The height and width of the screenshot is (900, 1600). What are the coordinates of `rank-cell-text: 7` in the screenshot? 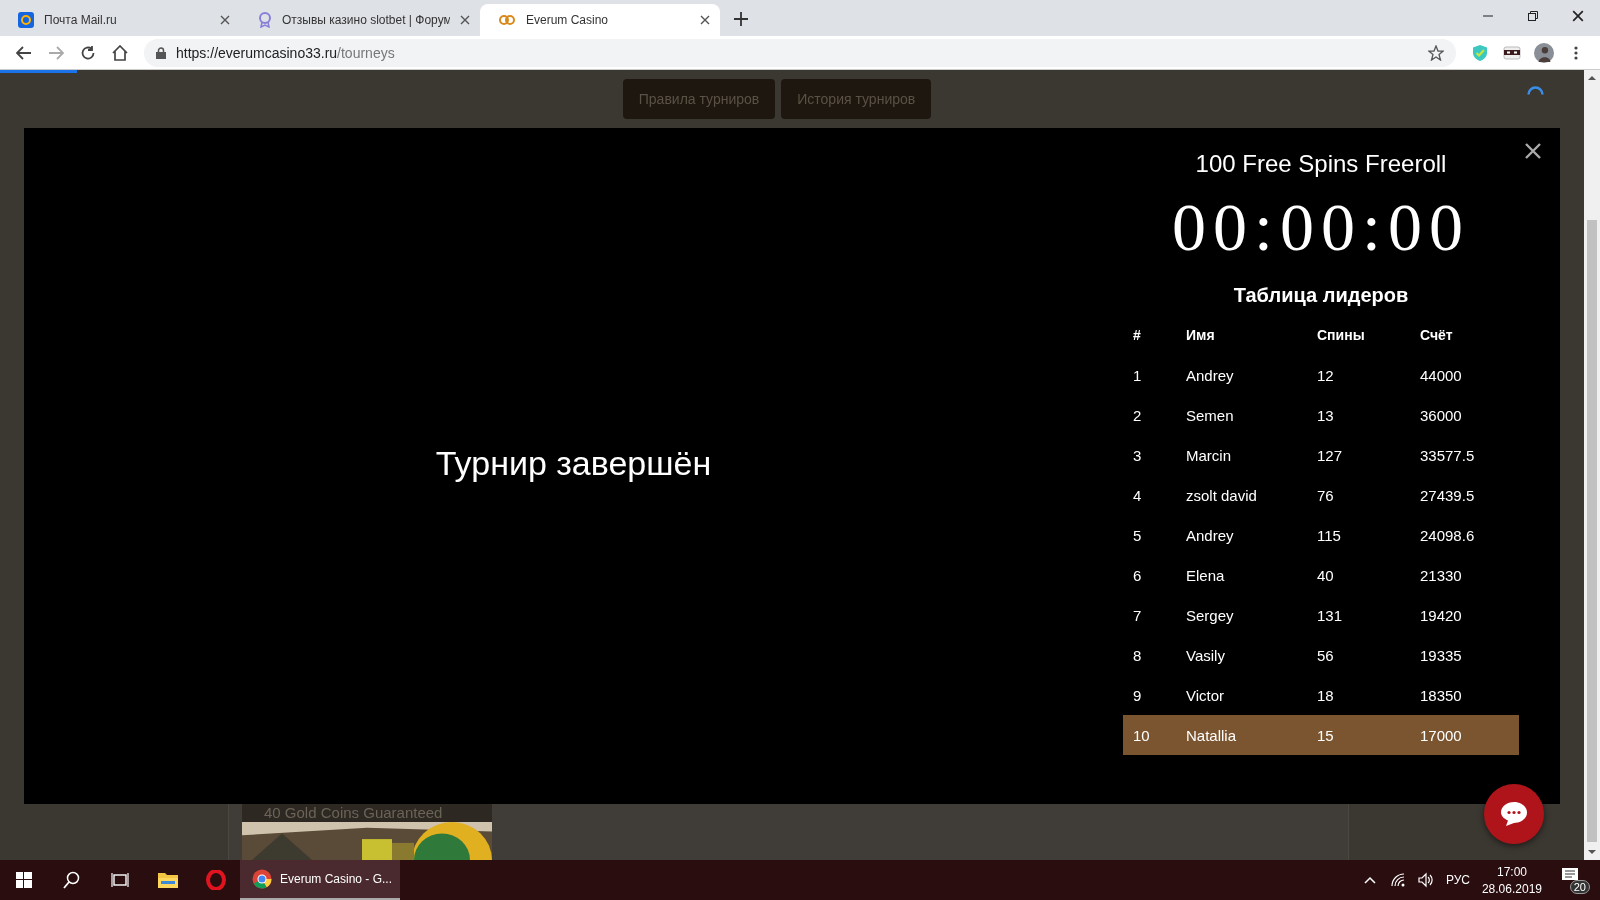 It's located at (1138, 615).